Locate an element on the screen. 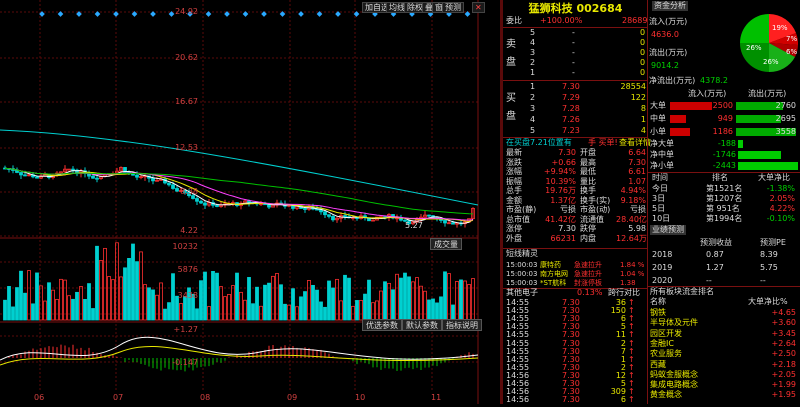 This screenshot has width=800, height=407. macd-tick: -0.147 is located at coordinates (185, 362).